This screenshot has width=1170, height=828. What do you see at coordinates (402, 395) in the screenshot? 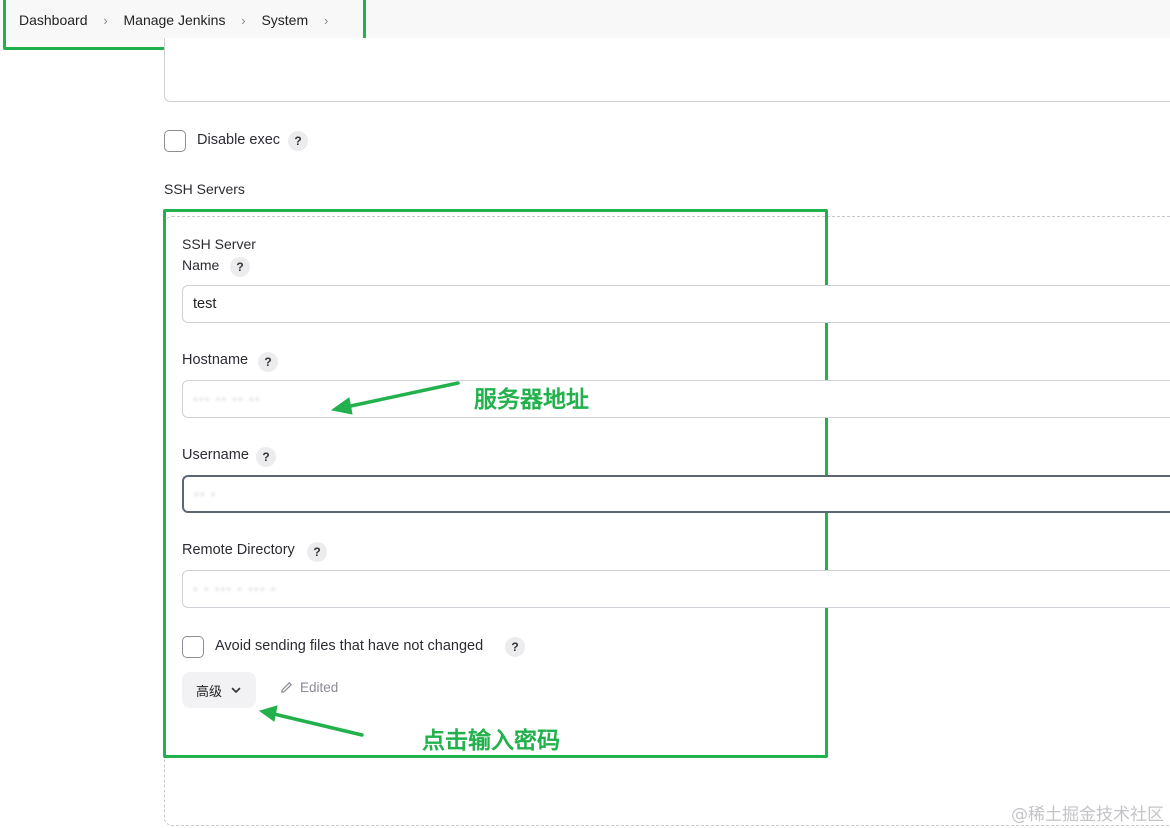
I see `hostname-arrow` at bounding box center [402, 395].